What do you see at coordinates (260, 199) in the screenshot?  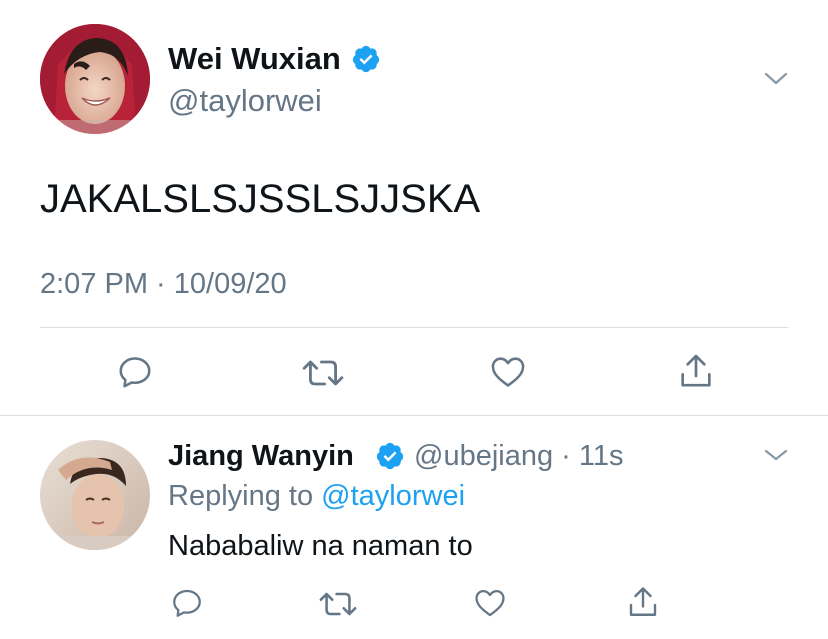 I see `tweet-text: JAKALSLSJSSLSJJSKA` at bounding box center [260, 199].